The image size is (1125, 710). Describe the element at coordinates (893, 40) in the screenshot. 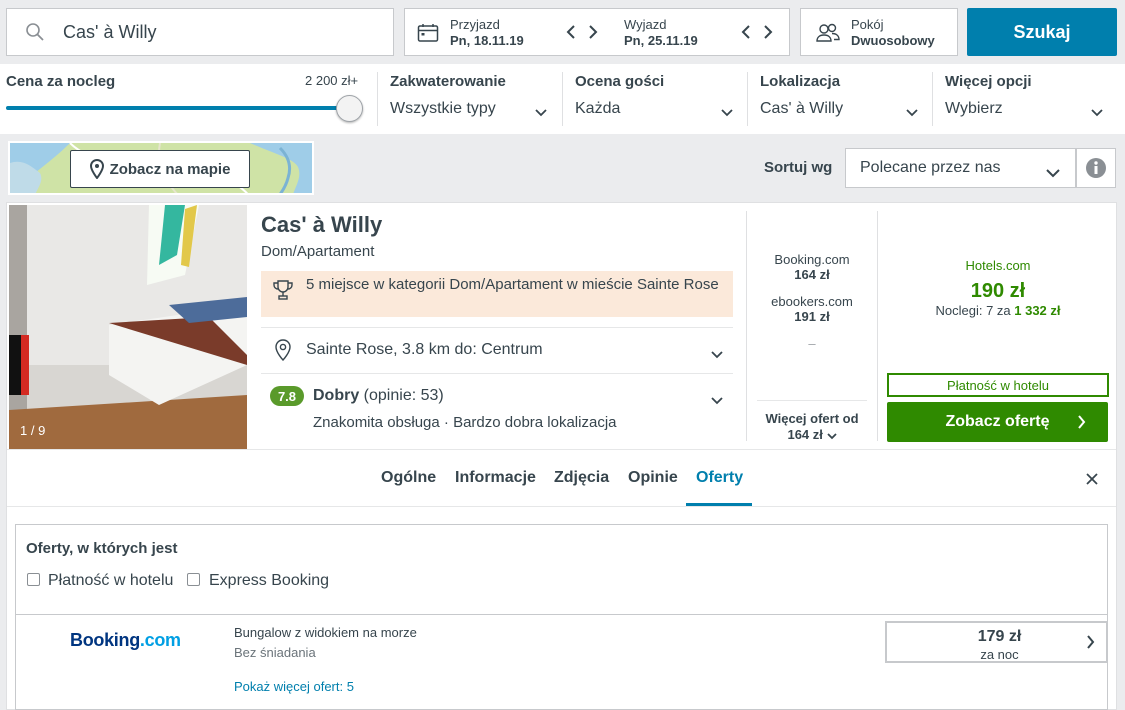

I see `room-value: Dwuosobowy` at that location.